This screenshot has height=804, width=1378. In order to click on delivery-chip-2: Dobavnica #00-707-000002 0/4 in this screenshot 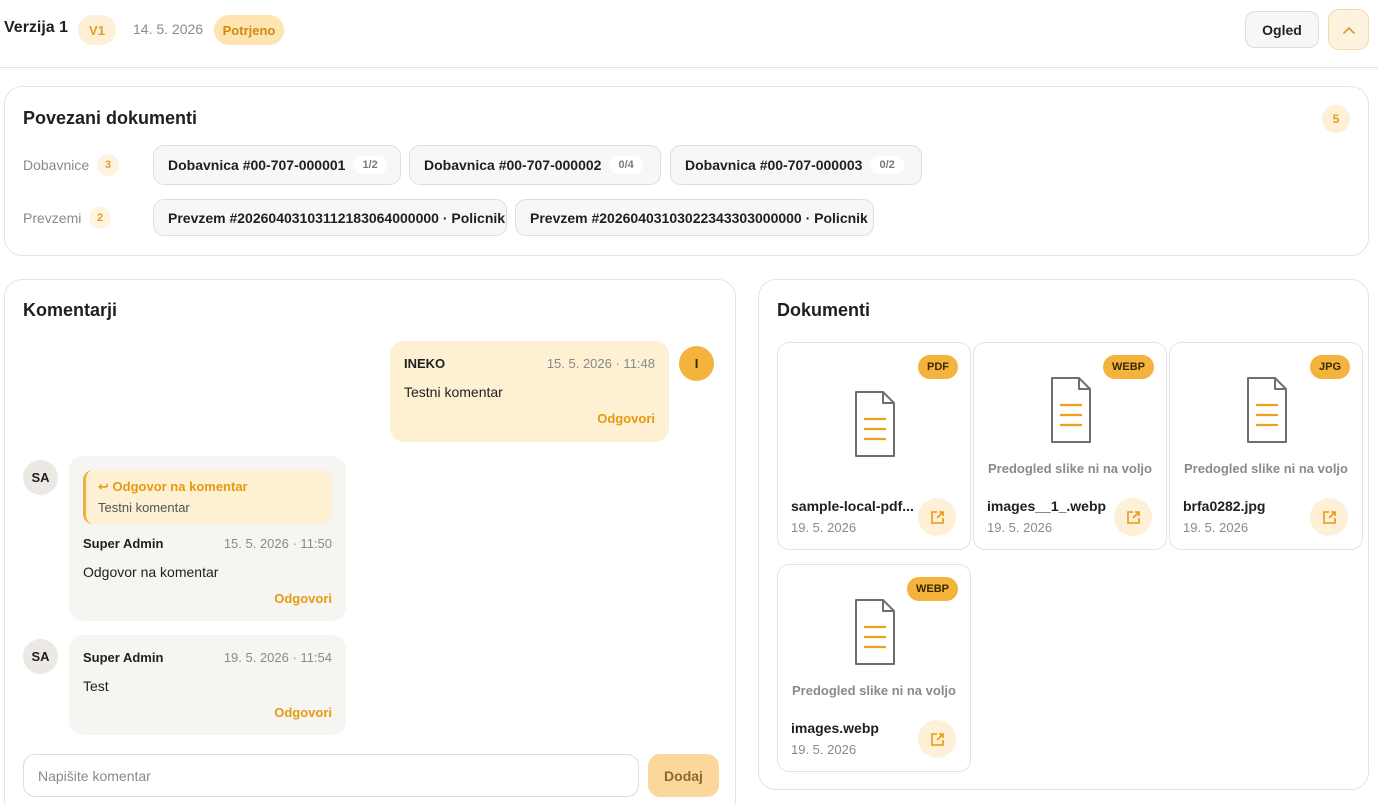, I will do `click(535, 165)`.